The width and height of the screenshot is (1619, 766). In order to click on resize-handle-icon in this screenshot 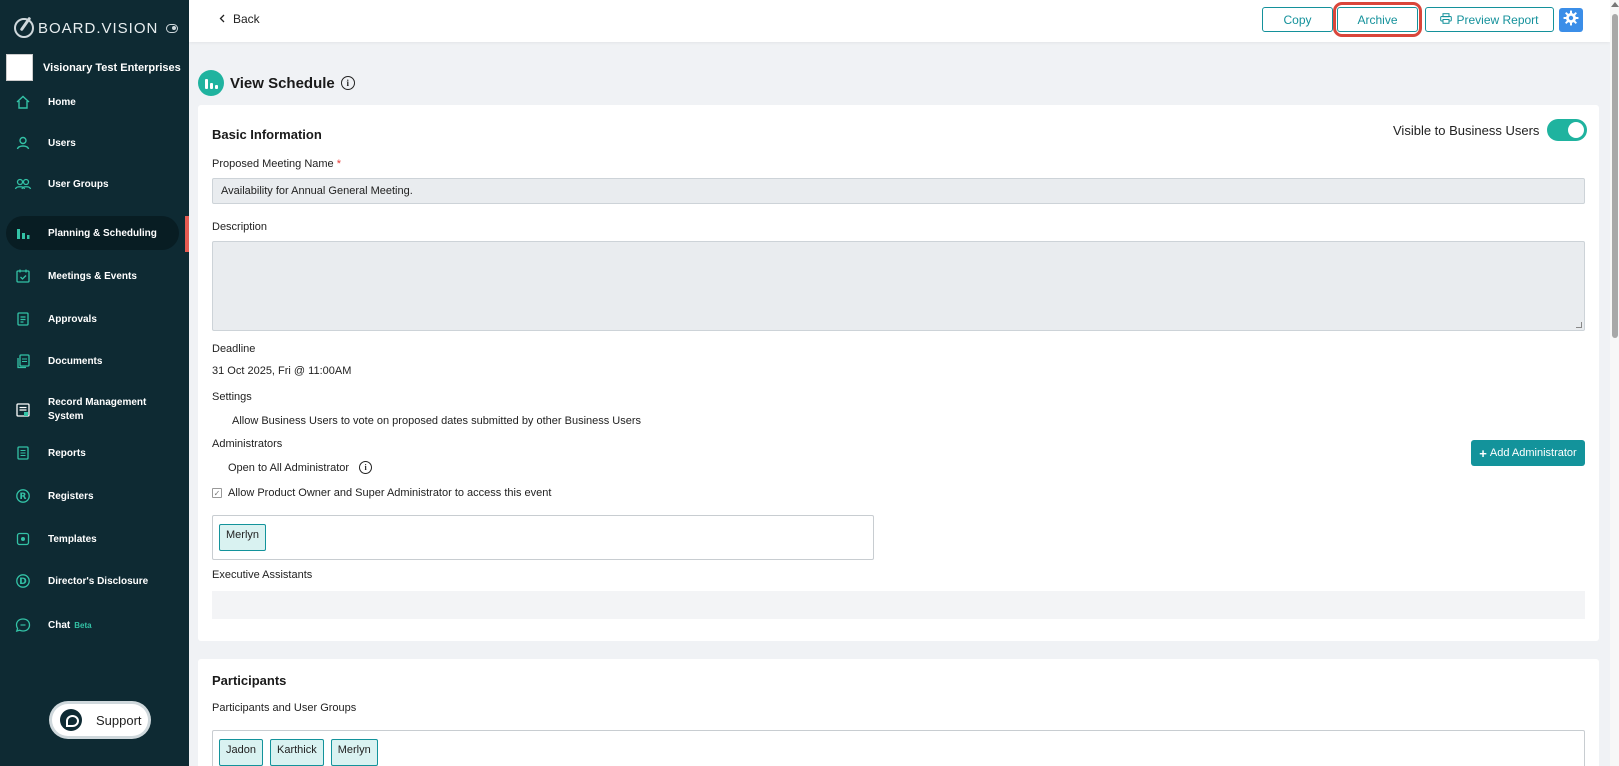, I will do `click(1579, 325)`.